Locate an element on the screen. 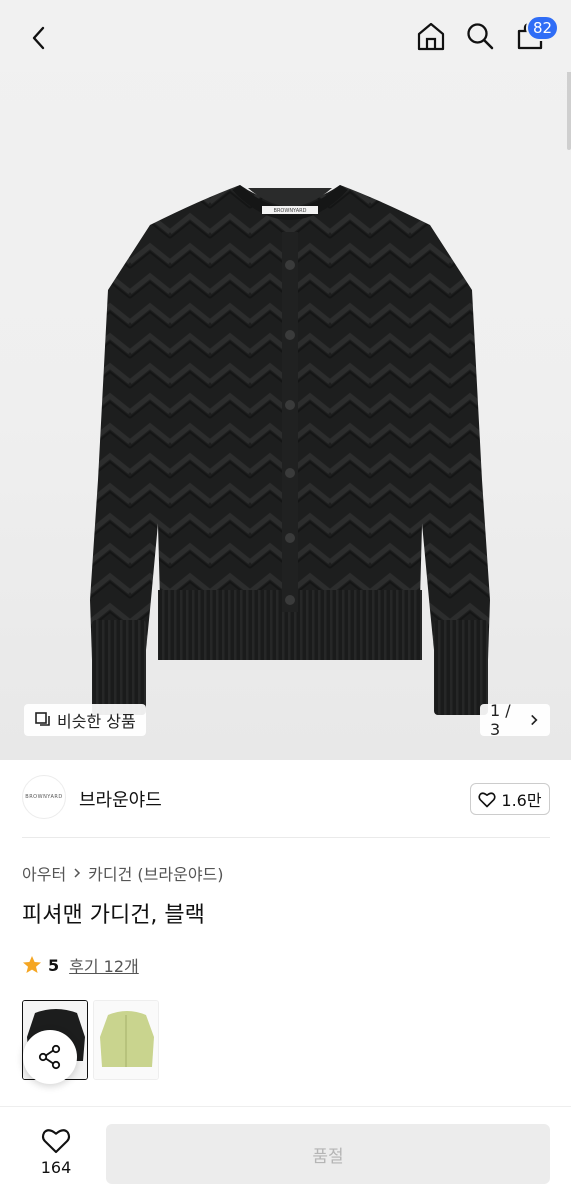 The height and width of the screenshot is (1200, 571). wishlist-count: 164 is located at coordinates (56, 1167).